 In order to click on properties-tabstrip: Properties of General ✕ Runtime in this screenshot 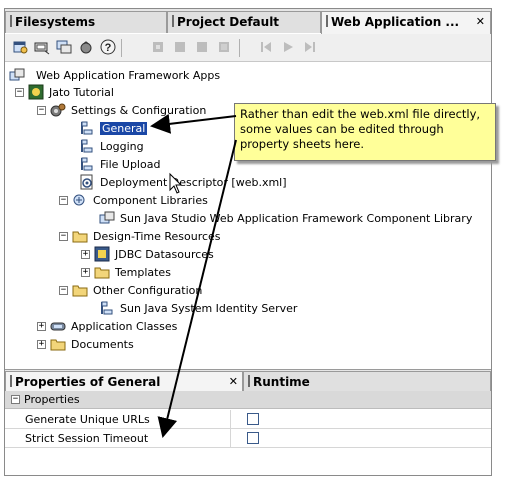, I will do `click(248, 380)`.